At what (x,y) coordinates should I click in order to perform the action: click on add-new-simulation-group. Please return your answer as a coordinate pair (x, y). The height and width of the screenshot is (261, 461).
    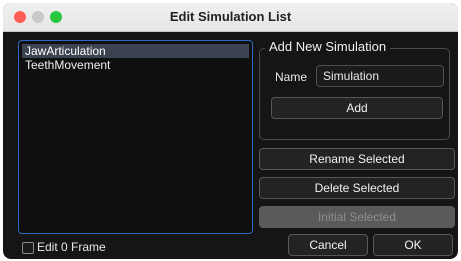
    Looking at the image, I should click on (354, 94).